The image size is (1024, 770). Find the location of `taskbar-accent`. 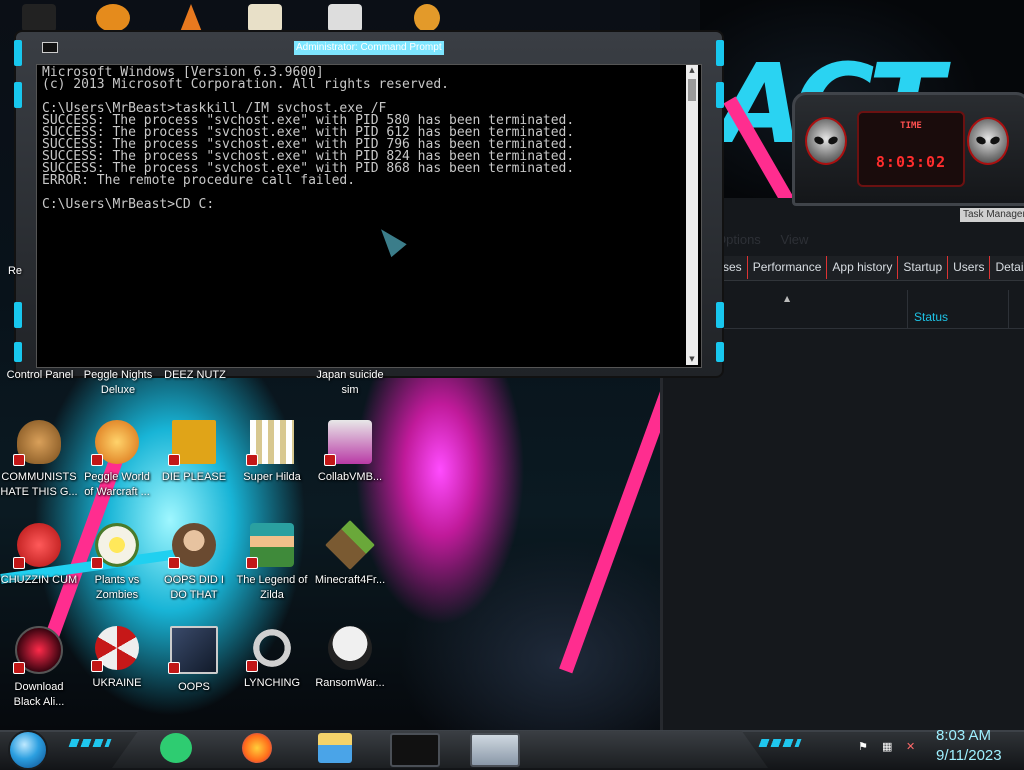

taskbar-accent is located at coordinates (90, 743).